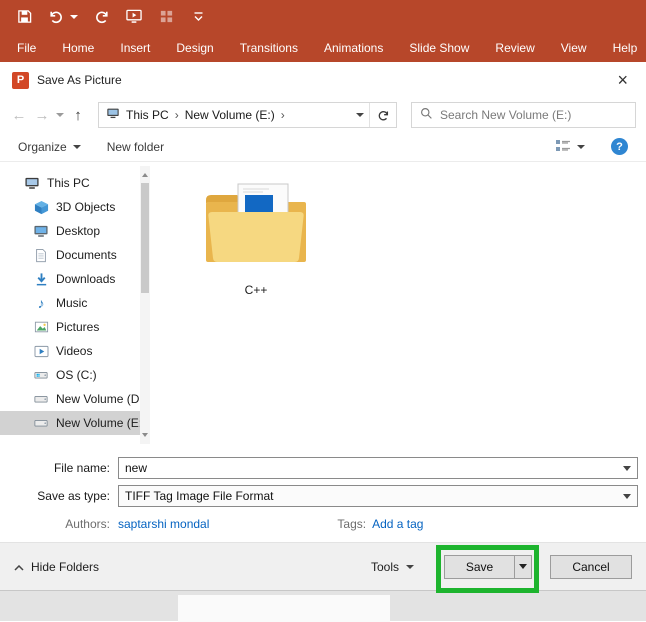 This screenshot has height=622, width=646. I want to click on help-icon: ?, so click(619, 146).